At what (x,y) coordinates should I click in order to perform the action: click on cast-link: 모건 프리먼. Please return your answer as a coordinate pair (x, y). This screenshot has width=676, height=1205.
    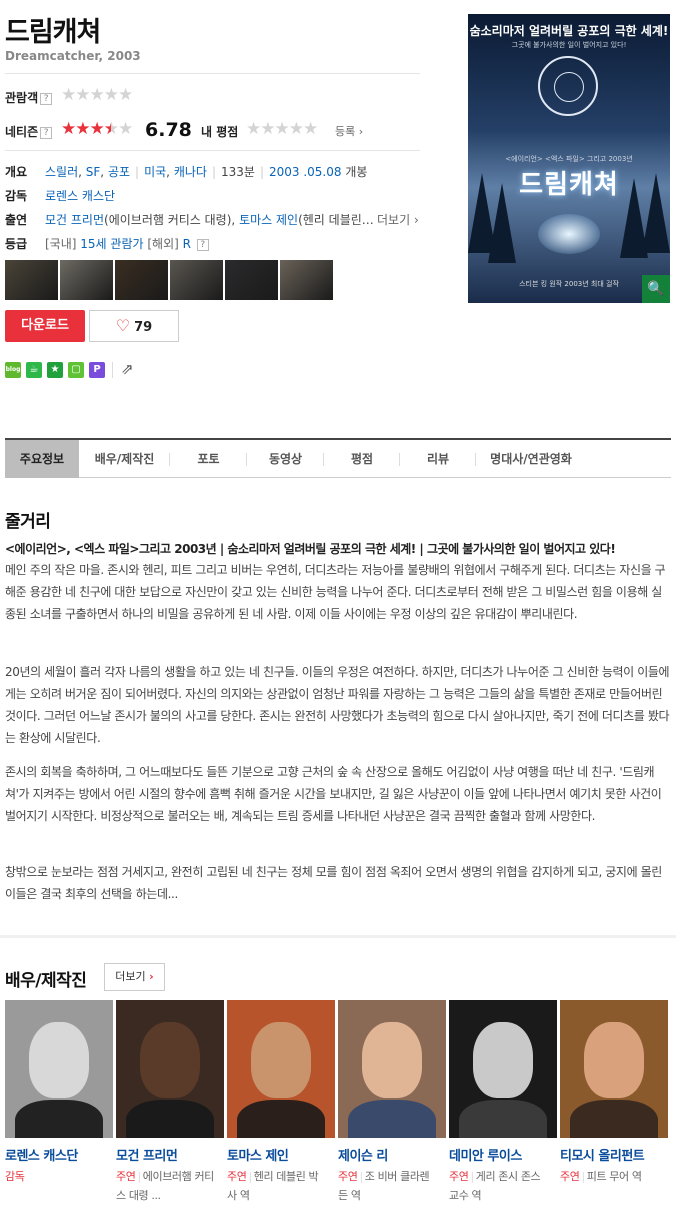
    Looking at the image, I should click on (74, 220).